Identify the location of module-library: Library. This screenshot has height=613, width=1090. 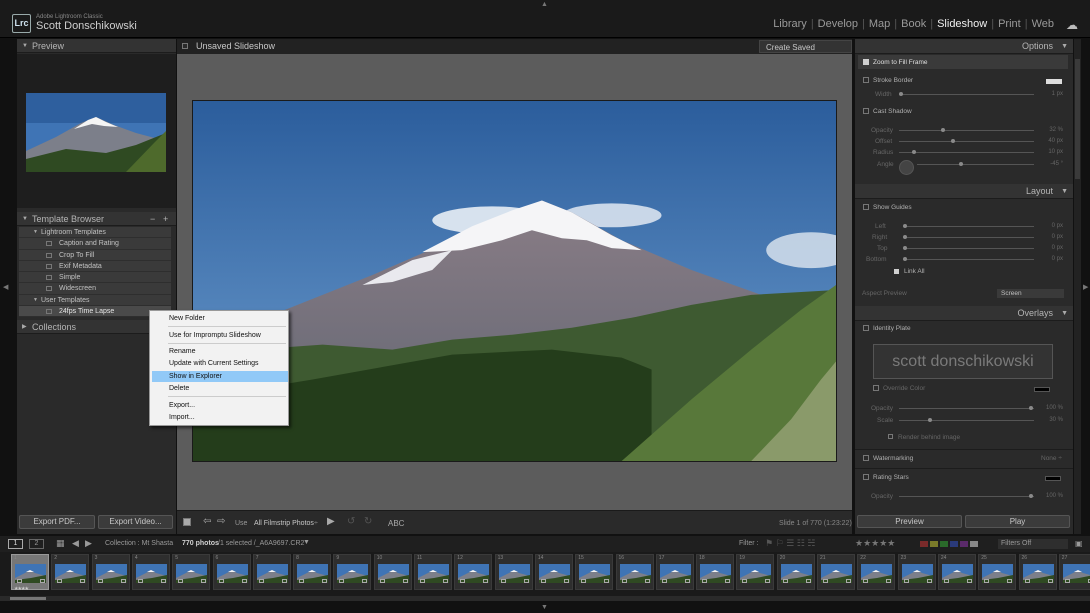
(790, 24).